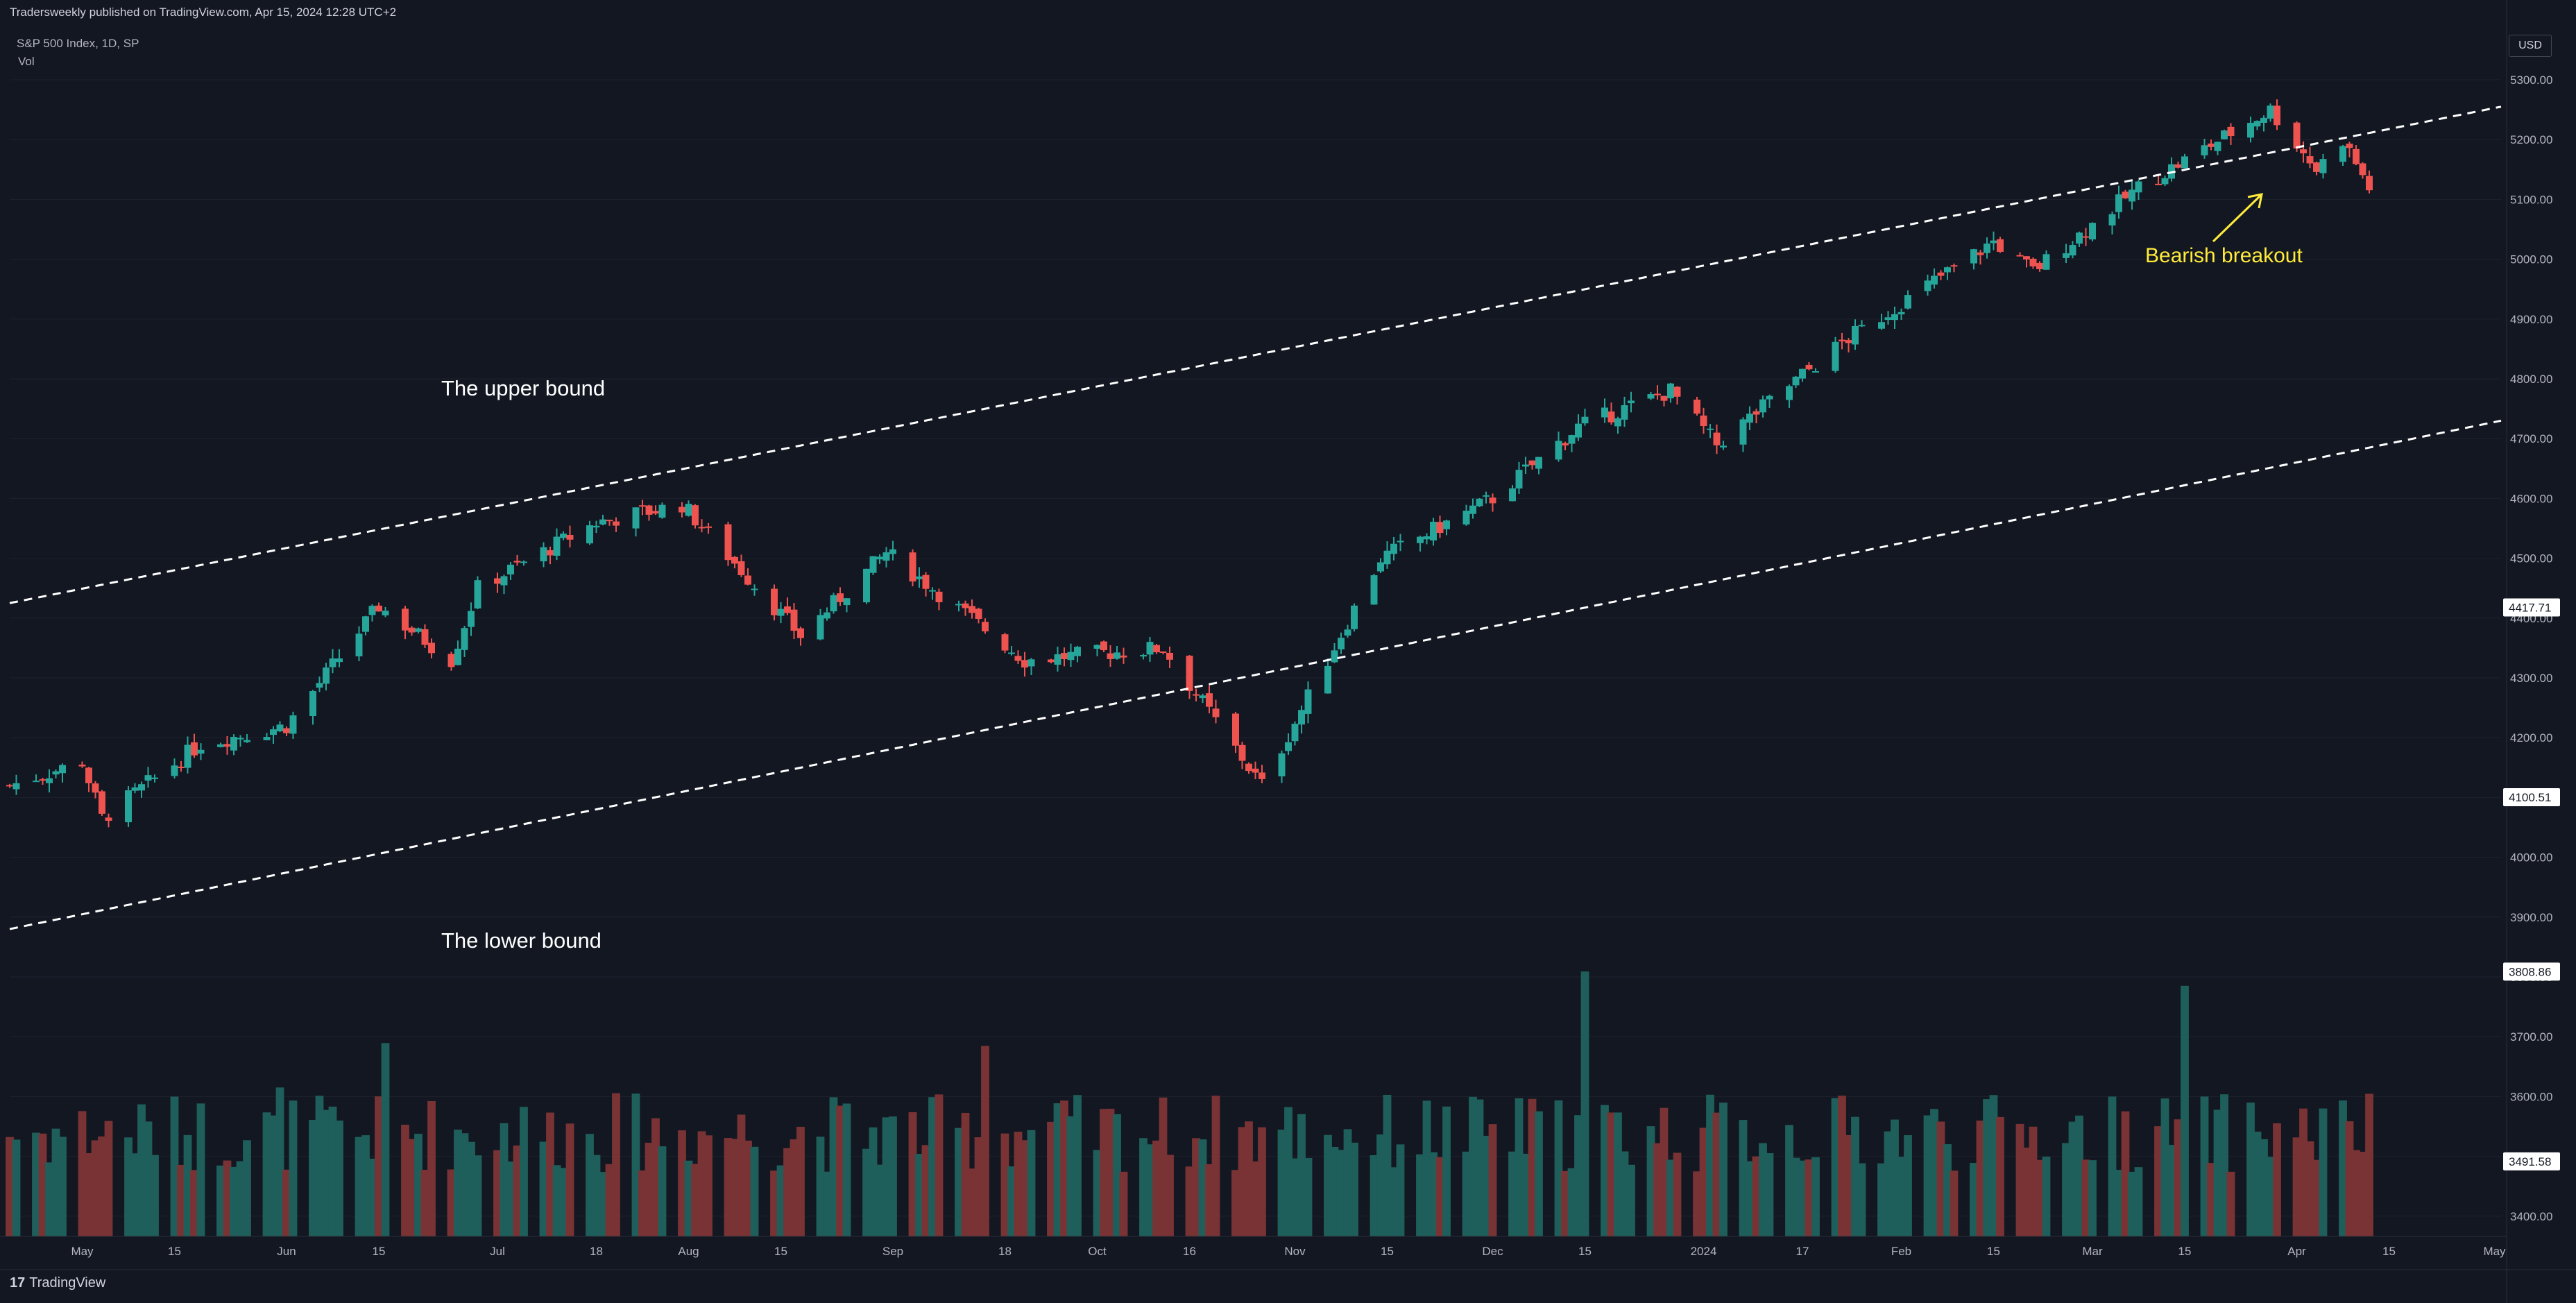  Describe the element at coordinates (18, 1283) in the screenshot. I see `tradingview-logo-icon: 17` at that location.